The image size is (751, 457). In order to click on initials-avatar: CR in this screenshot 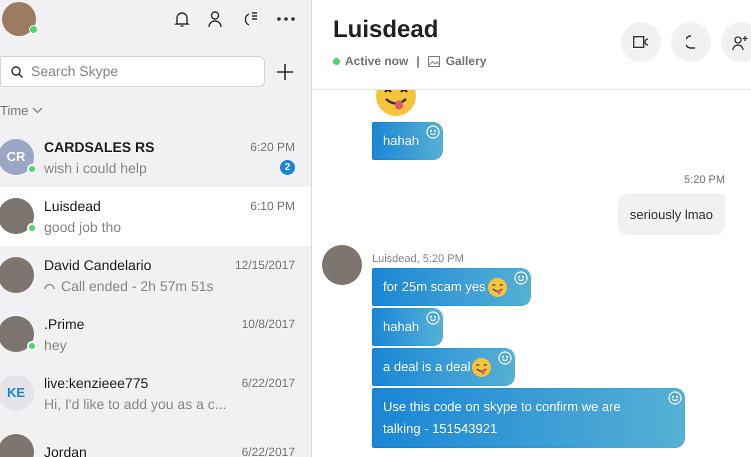, I will do `click(17, 157)`.